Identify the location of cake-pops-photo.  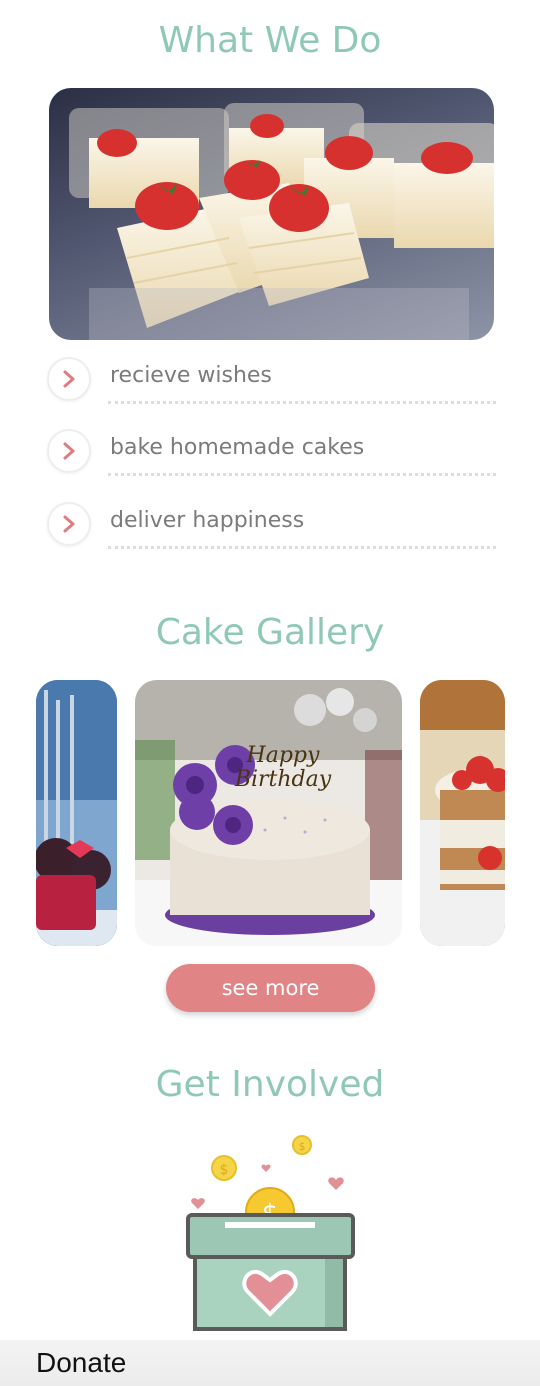
(76, 813).